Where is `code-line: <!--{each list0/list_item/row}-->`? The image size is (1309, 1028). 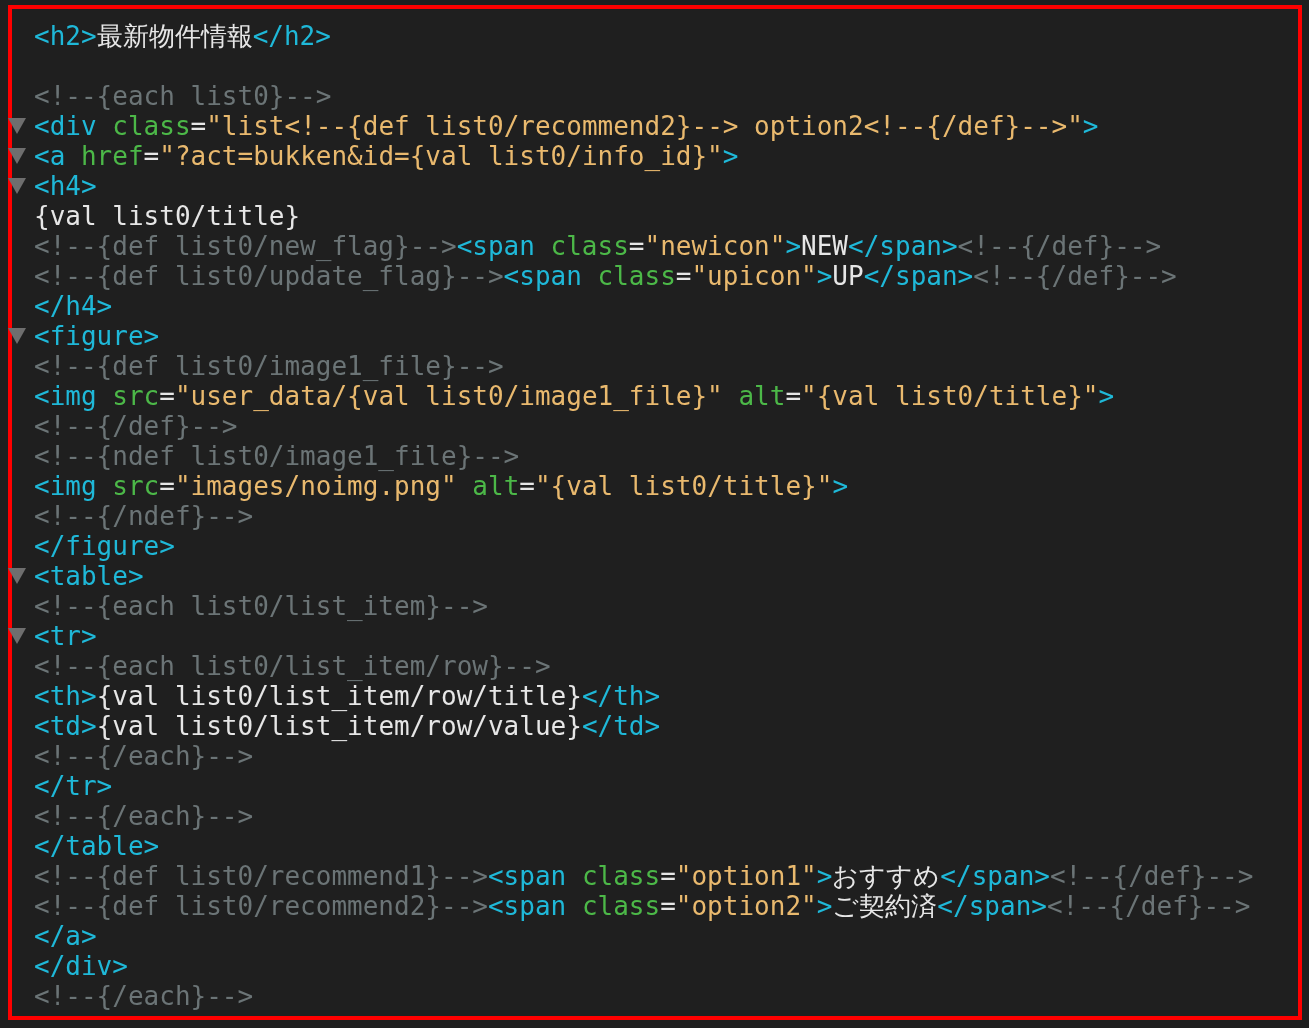 code-line: <!--{each list0/list_item/row}--> is located at coordinates (292, 666).